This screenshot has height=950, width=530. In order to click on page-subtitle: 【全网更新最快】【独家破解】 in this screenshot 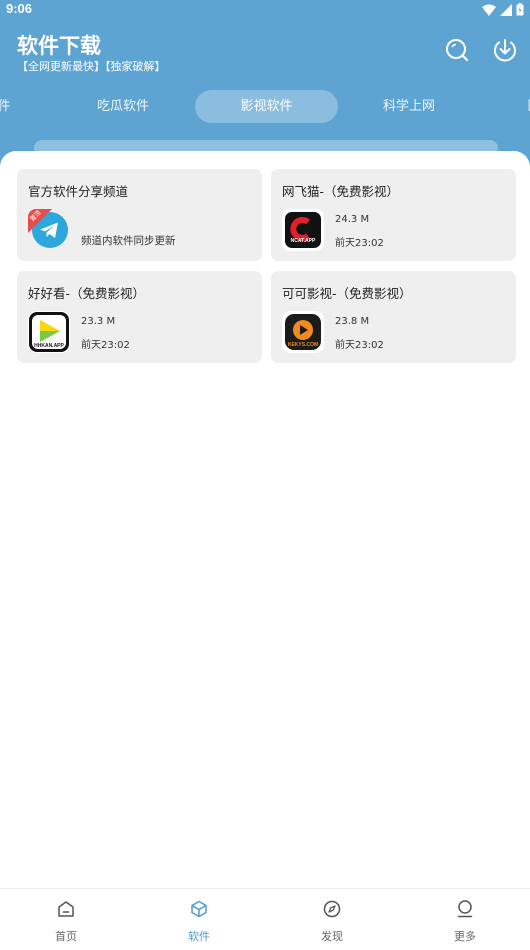, I will do `click(91, 66)`.